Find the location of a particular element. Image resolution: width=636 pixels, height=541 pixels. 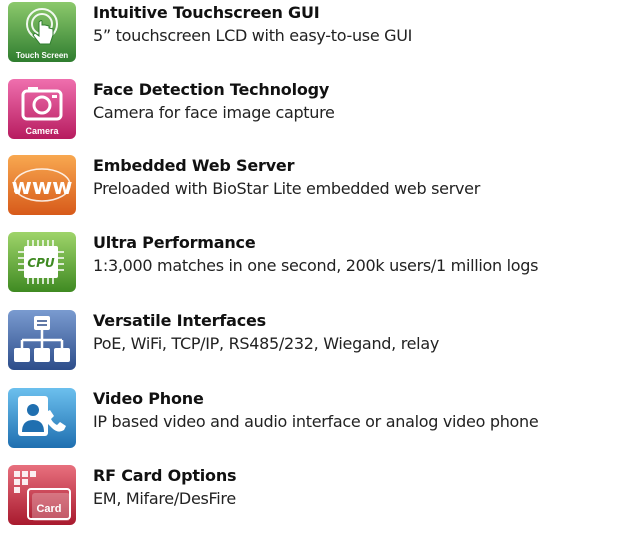

cpu-icon: CPU is located at coordinates (42, 262).